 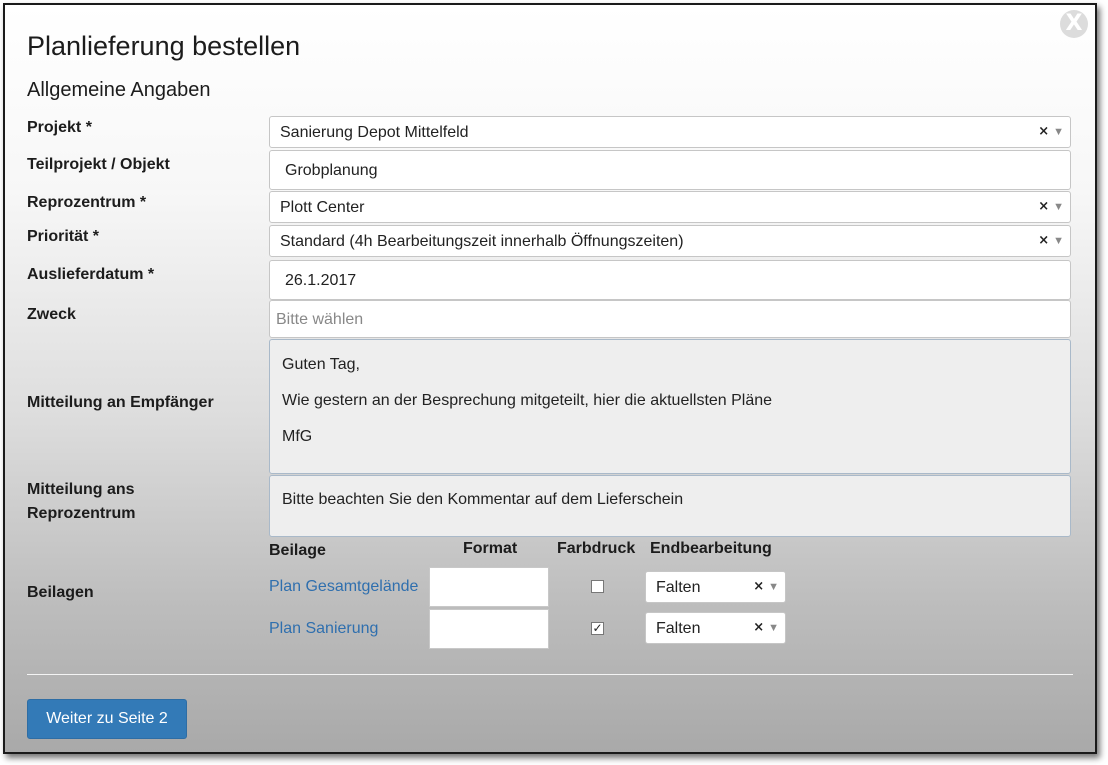 What do you see at coordinates (119, 90) in the screenshot?
I see `section-title: Allgemeine Angaben` at bounding box center [119, 90].